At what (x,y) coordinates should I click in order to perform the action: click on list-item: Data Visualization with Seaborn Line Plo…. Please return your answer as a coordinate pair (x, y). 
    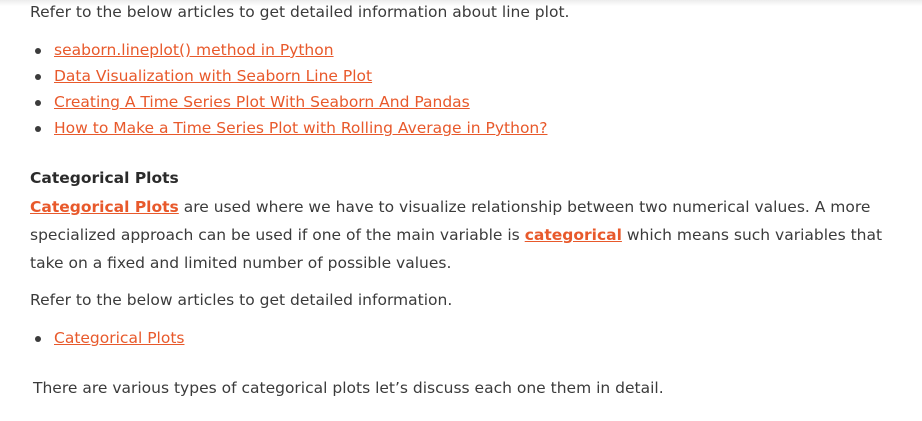
    Looking at the image, I should click on (290, 76).